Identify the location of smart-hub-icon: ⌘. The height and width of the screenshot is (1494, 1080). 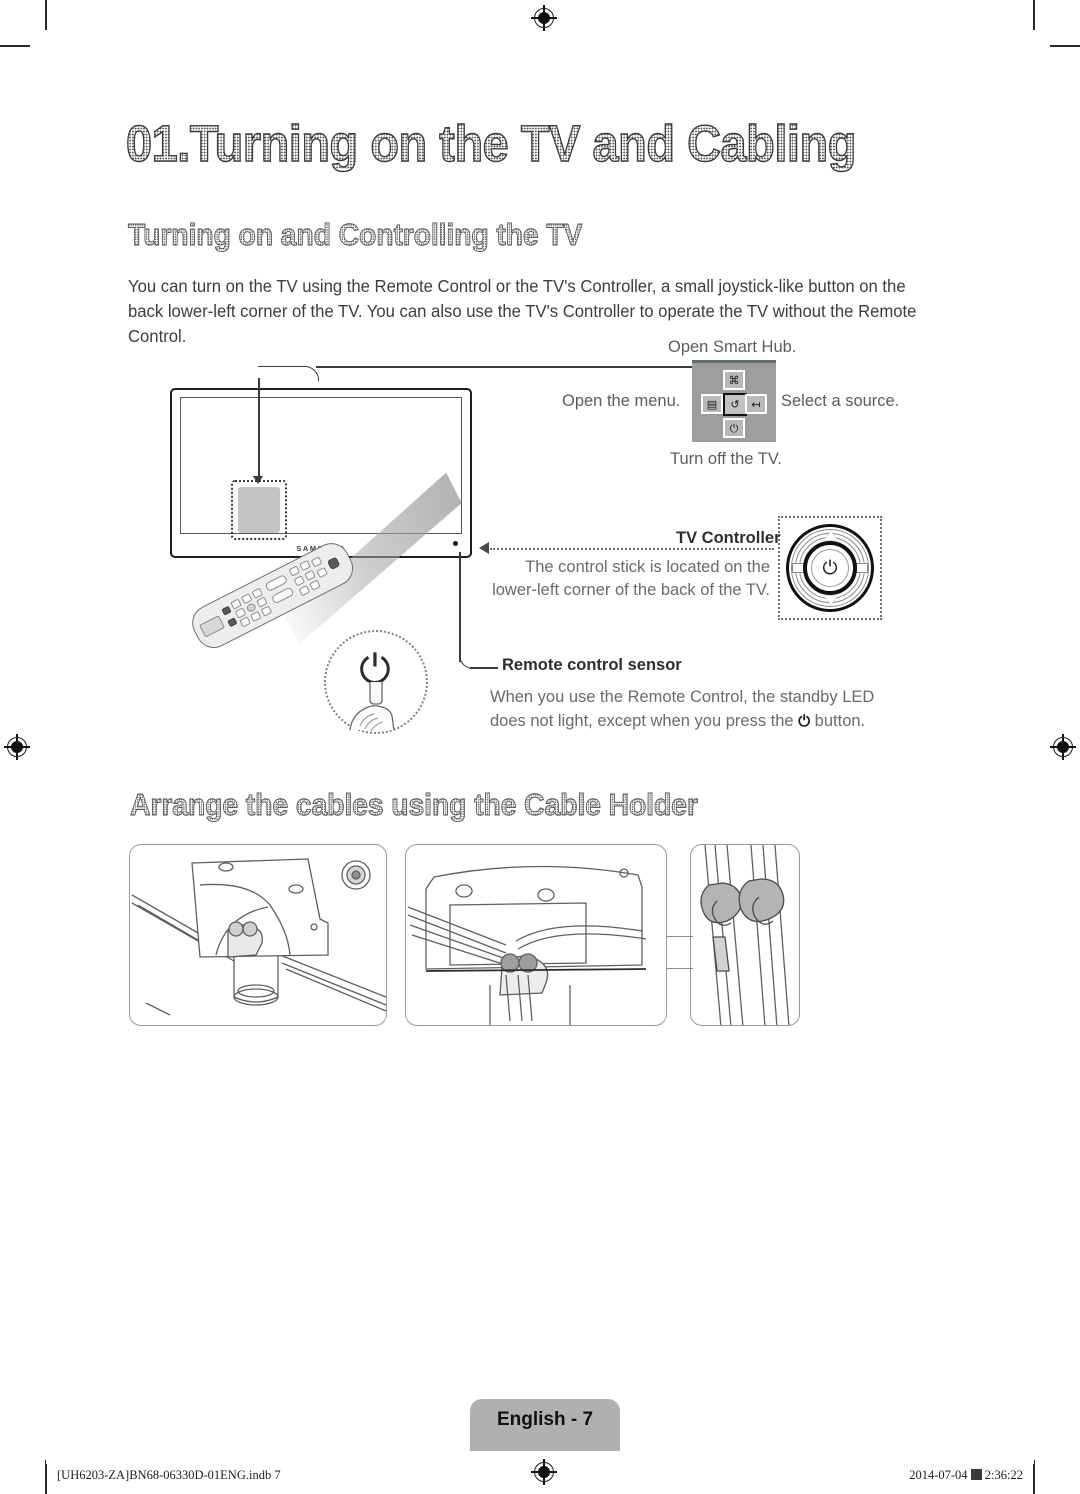
(734, 380).